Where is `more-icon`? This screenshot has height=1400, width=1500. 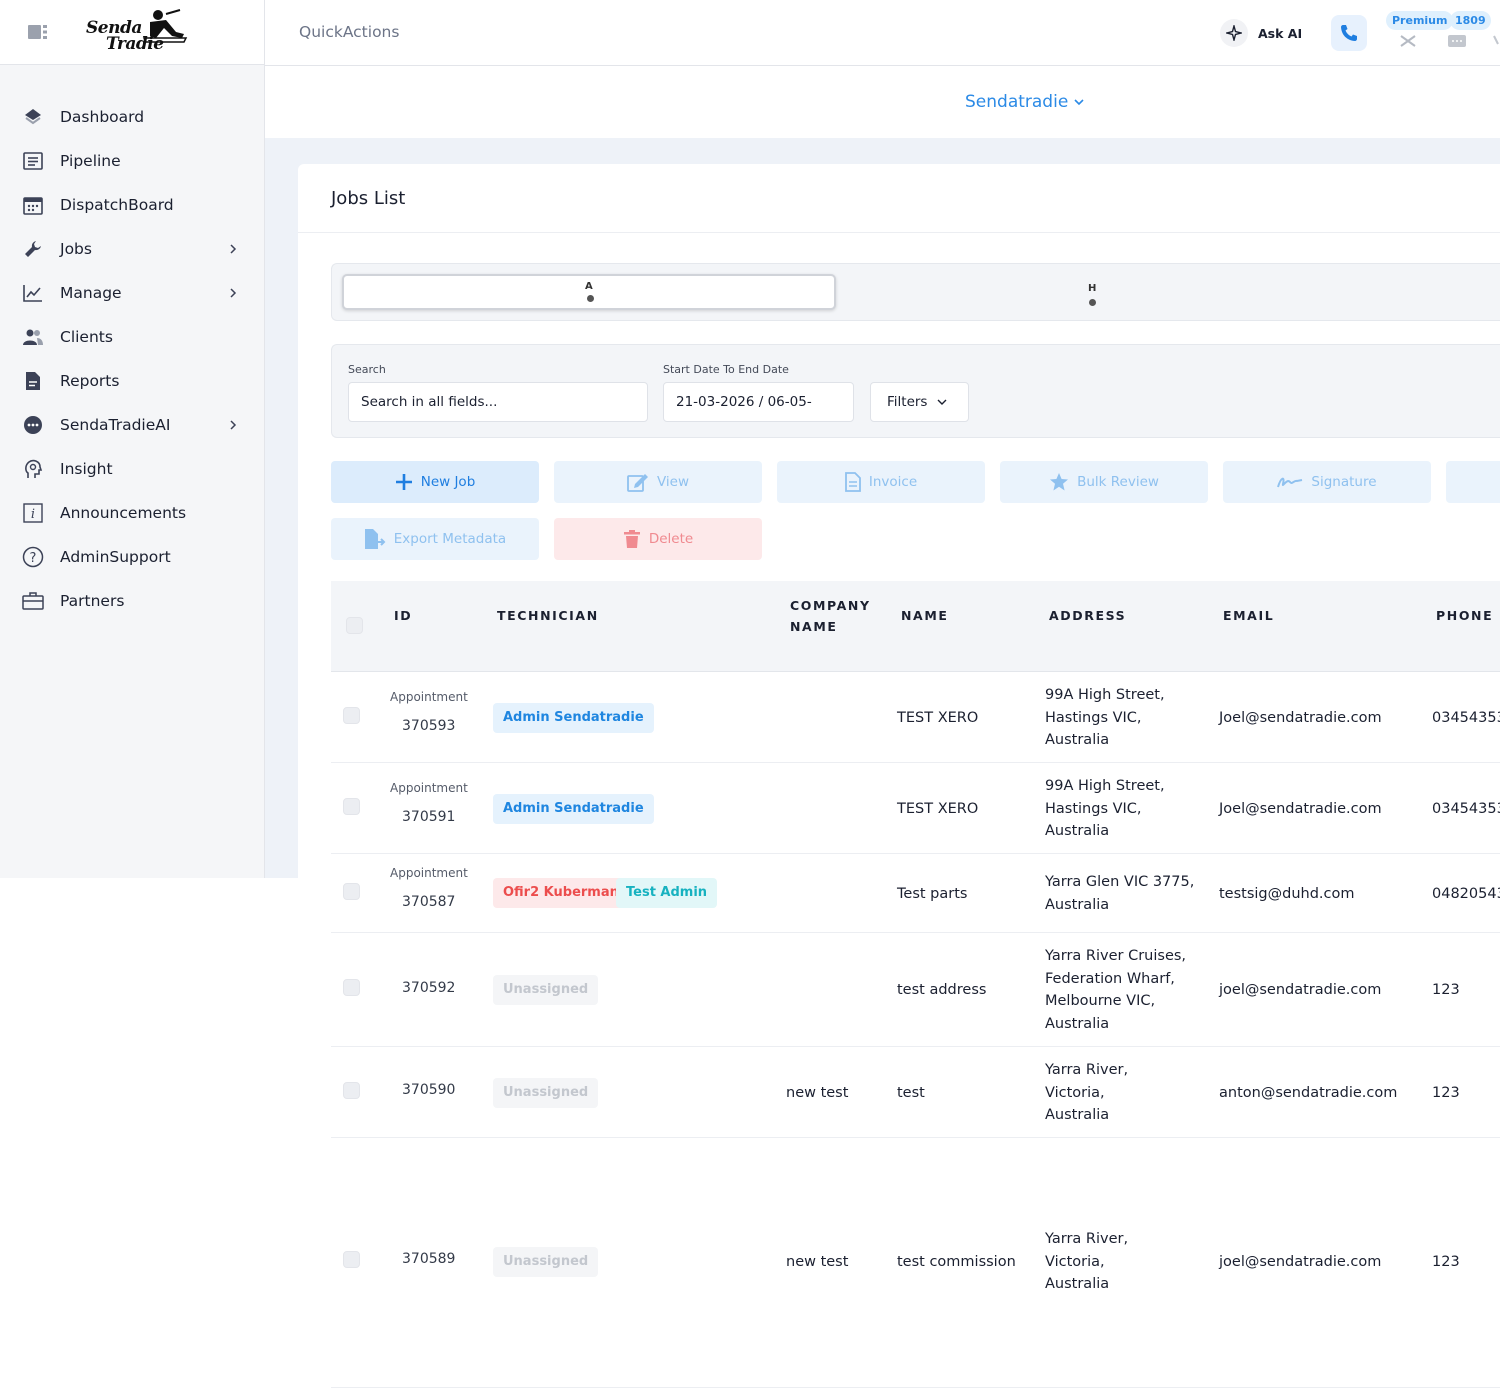
more-icon is located at coordinates (1496, 41).